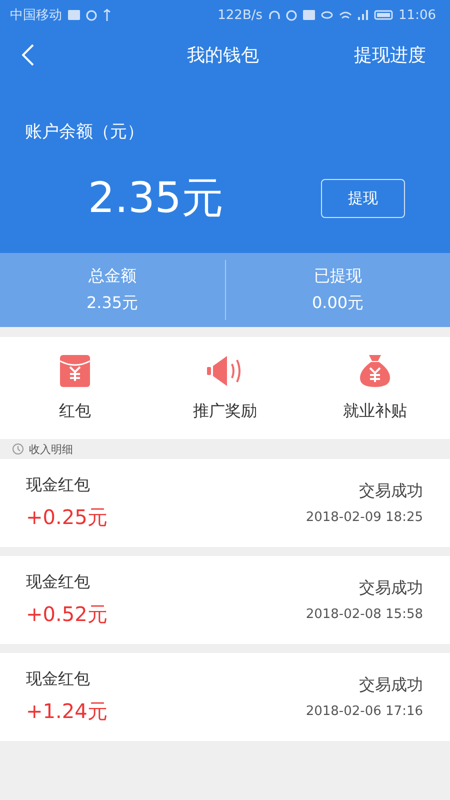  What do you see at coordinates (338, 276) in the screenshot?
I see `summary-label: 已提现` at bounding box center [338, 276].